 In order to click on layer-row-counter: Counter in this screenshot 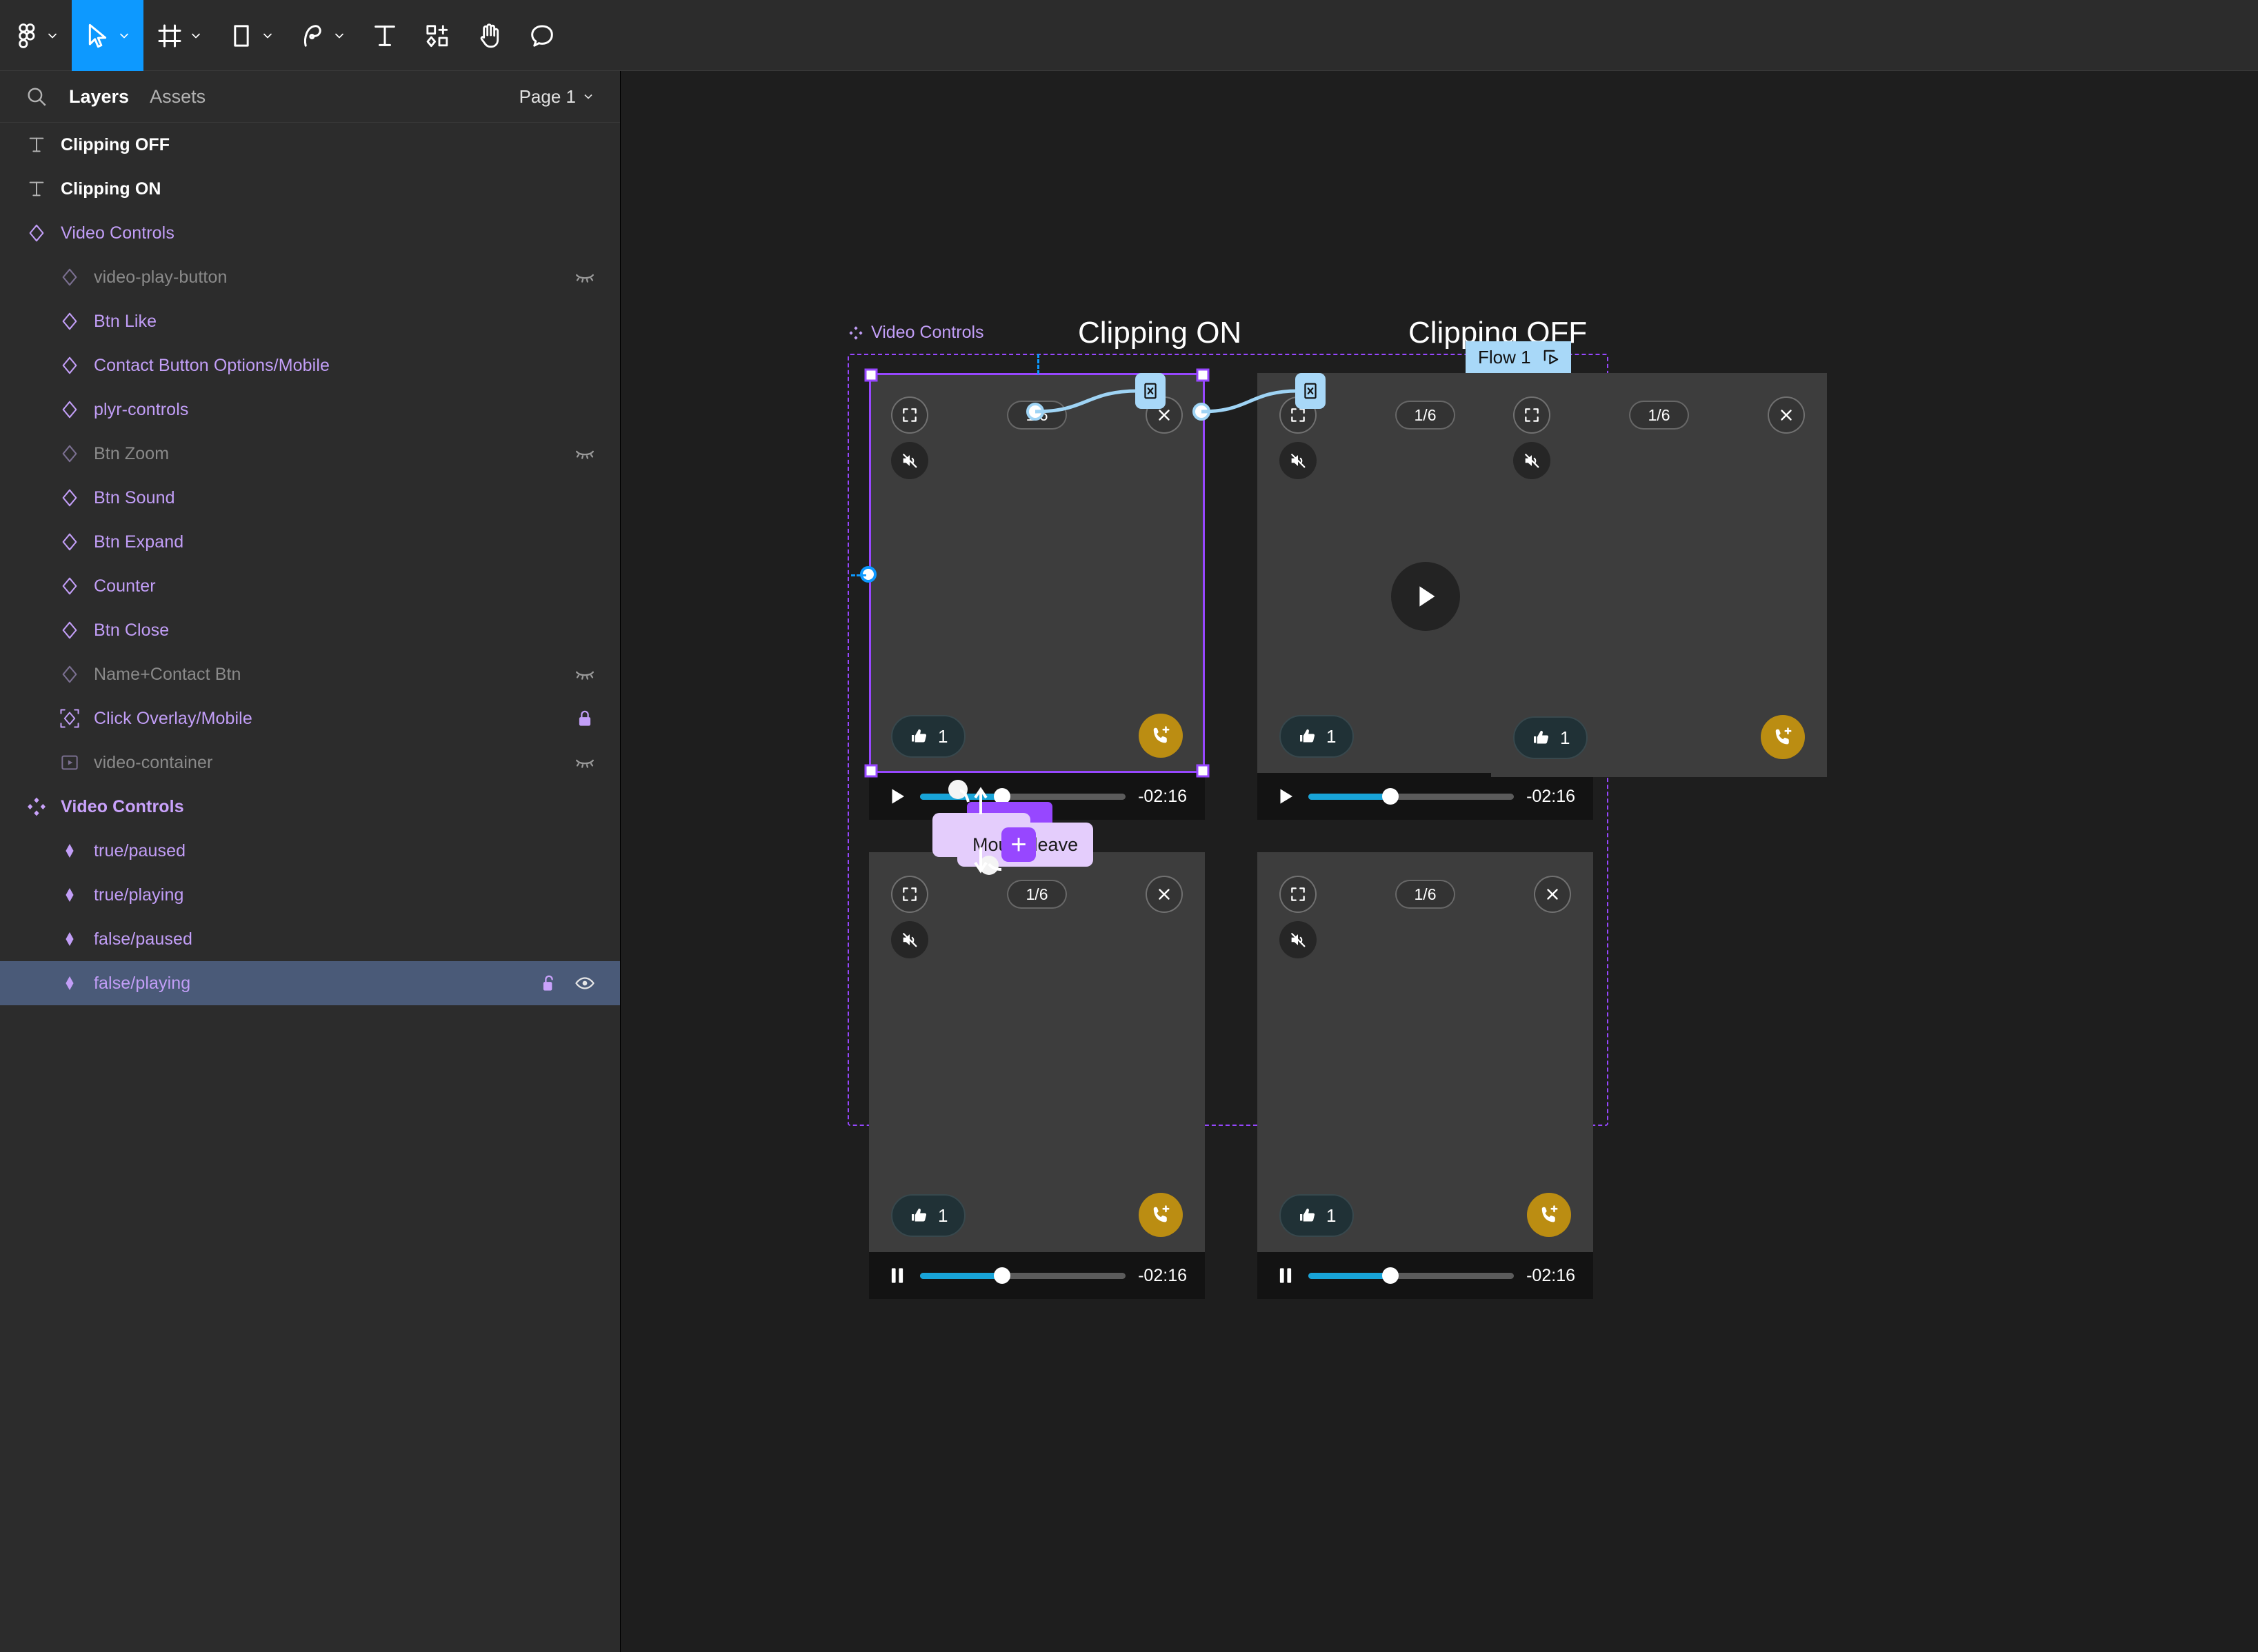, I will do `click(310, 586)`.